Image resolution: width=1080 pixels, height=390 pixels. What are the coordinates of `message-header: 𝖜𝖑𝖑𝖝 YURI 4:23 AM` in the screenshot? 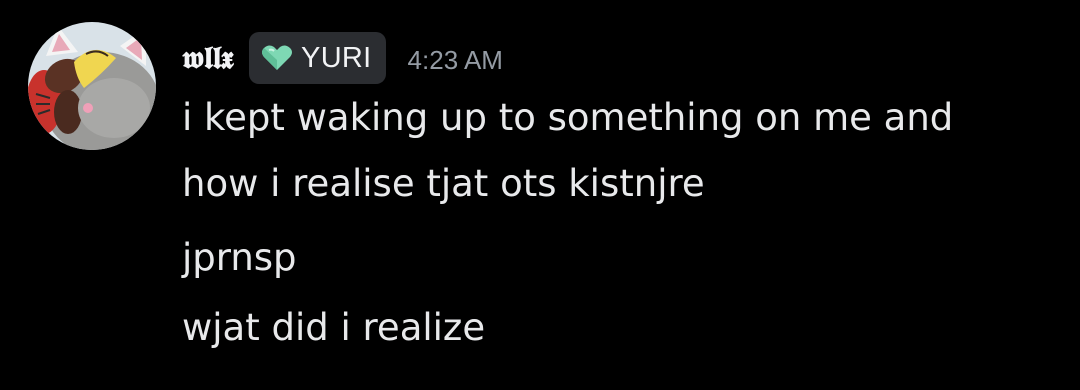 It's located at (342, 58).